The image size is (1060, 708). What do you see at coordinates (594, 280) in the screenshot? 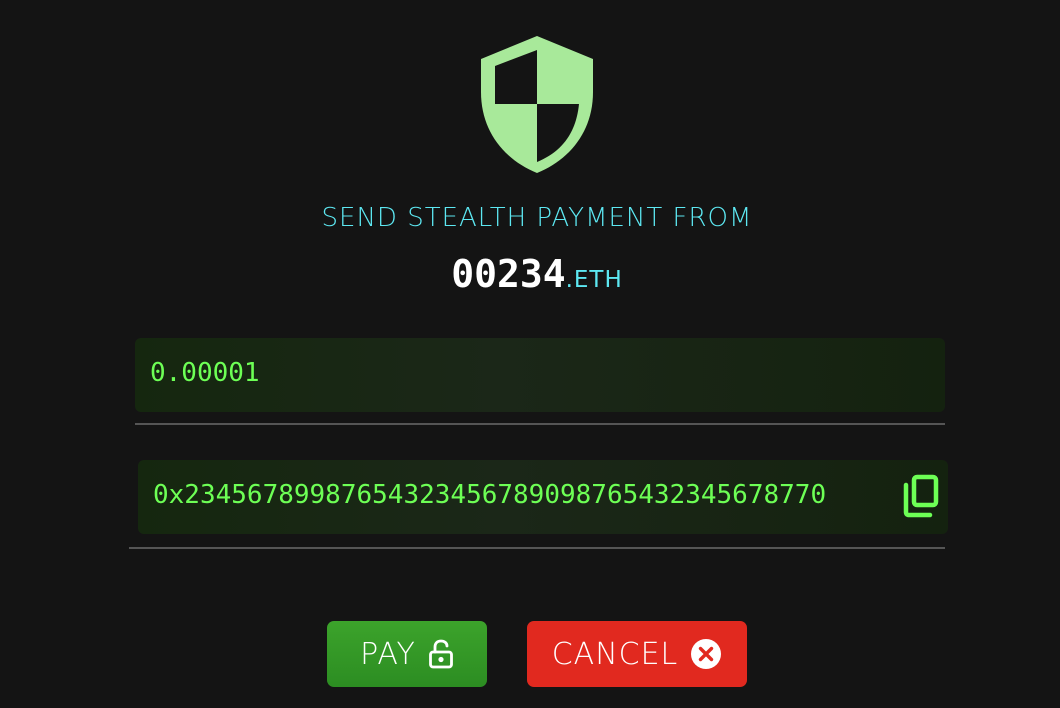
I see `ens-suffix-label: .ETH` at bounding box center [594, 280].